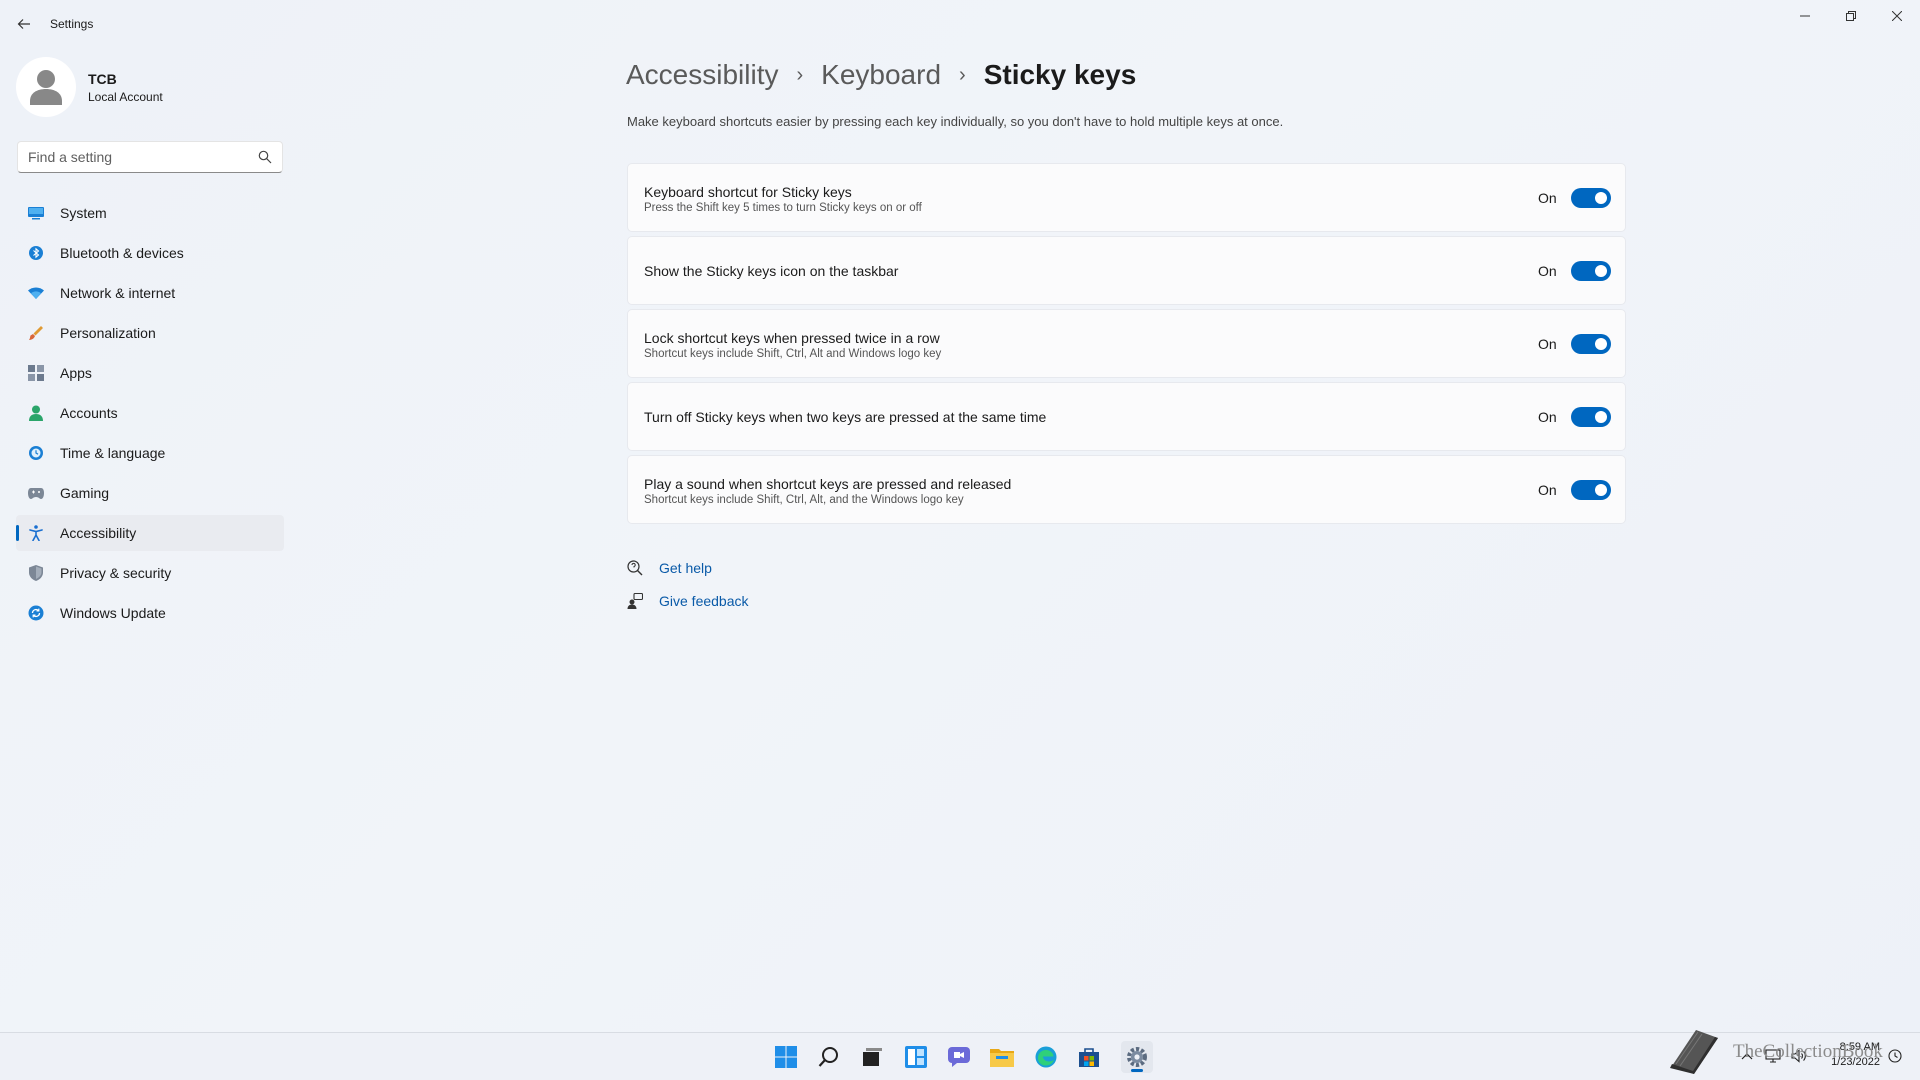 This screenshot has width=1920, height=1080. I want to click on settings-icon, so click(1137, 1057).